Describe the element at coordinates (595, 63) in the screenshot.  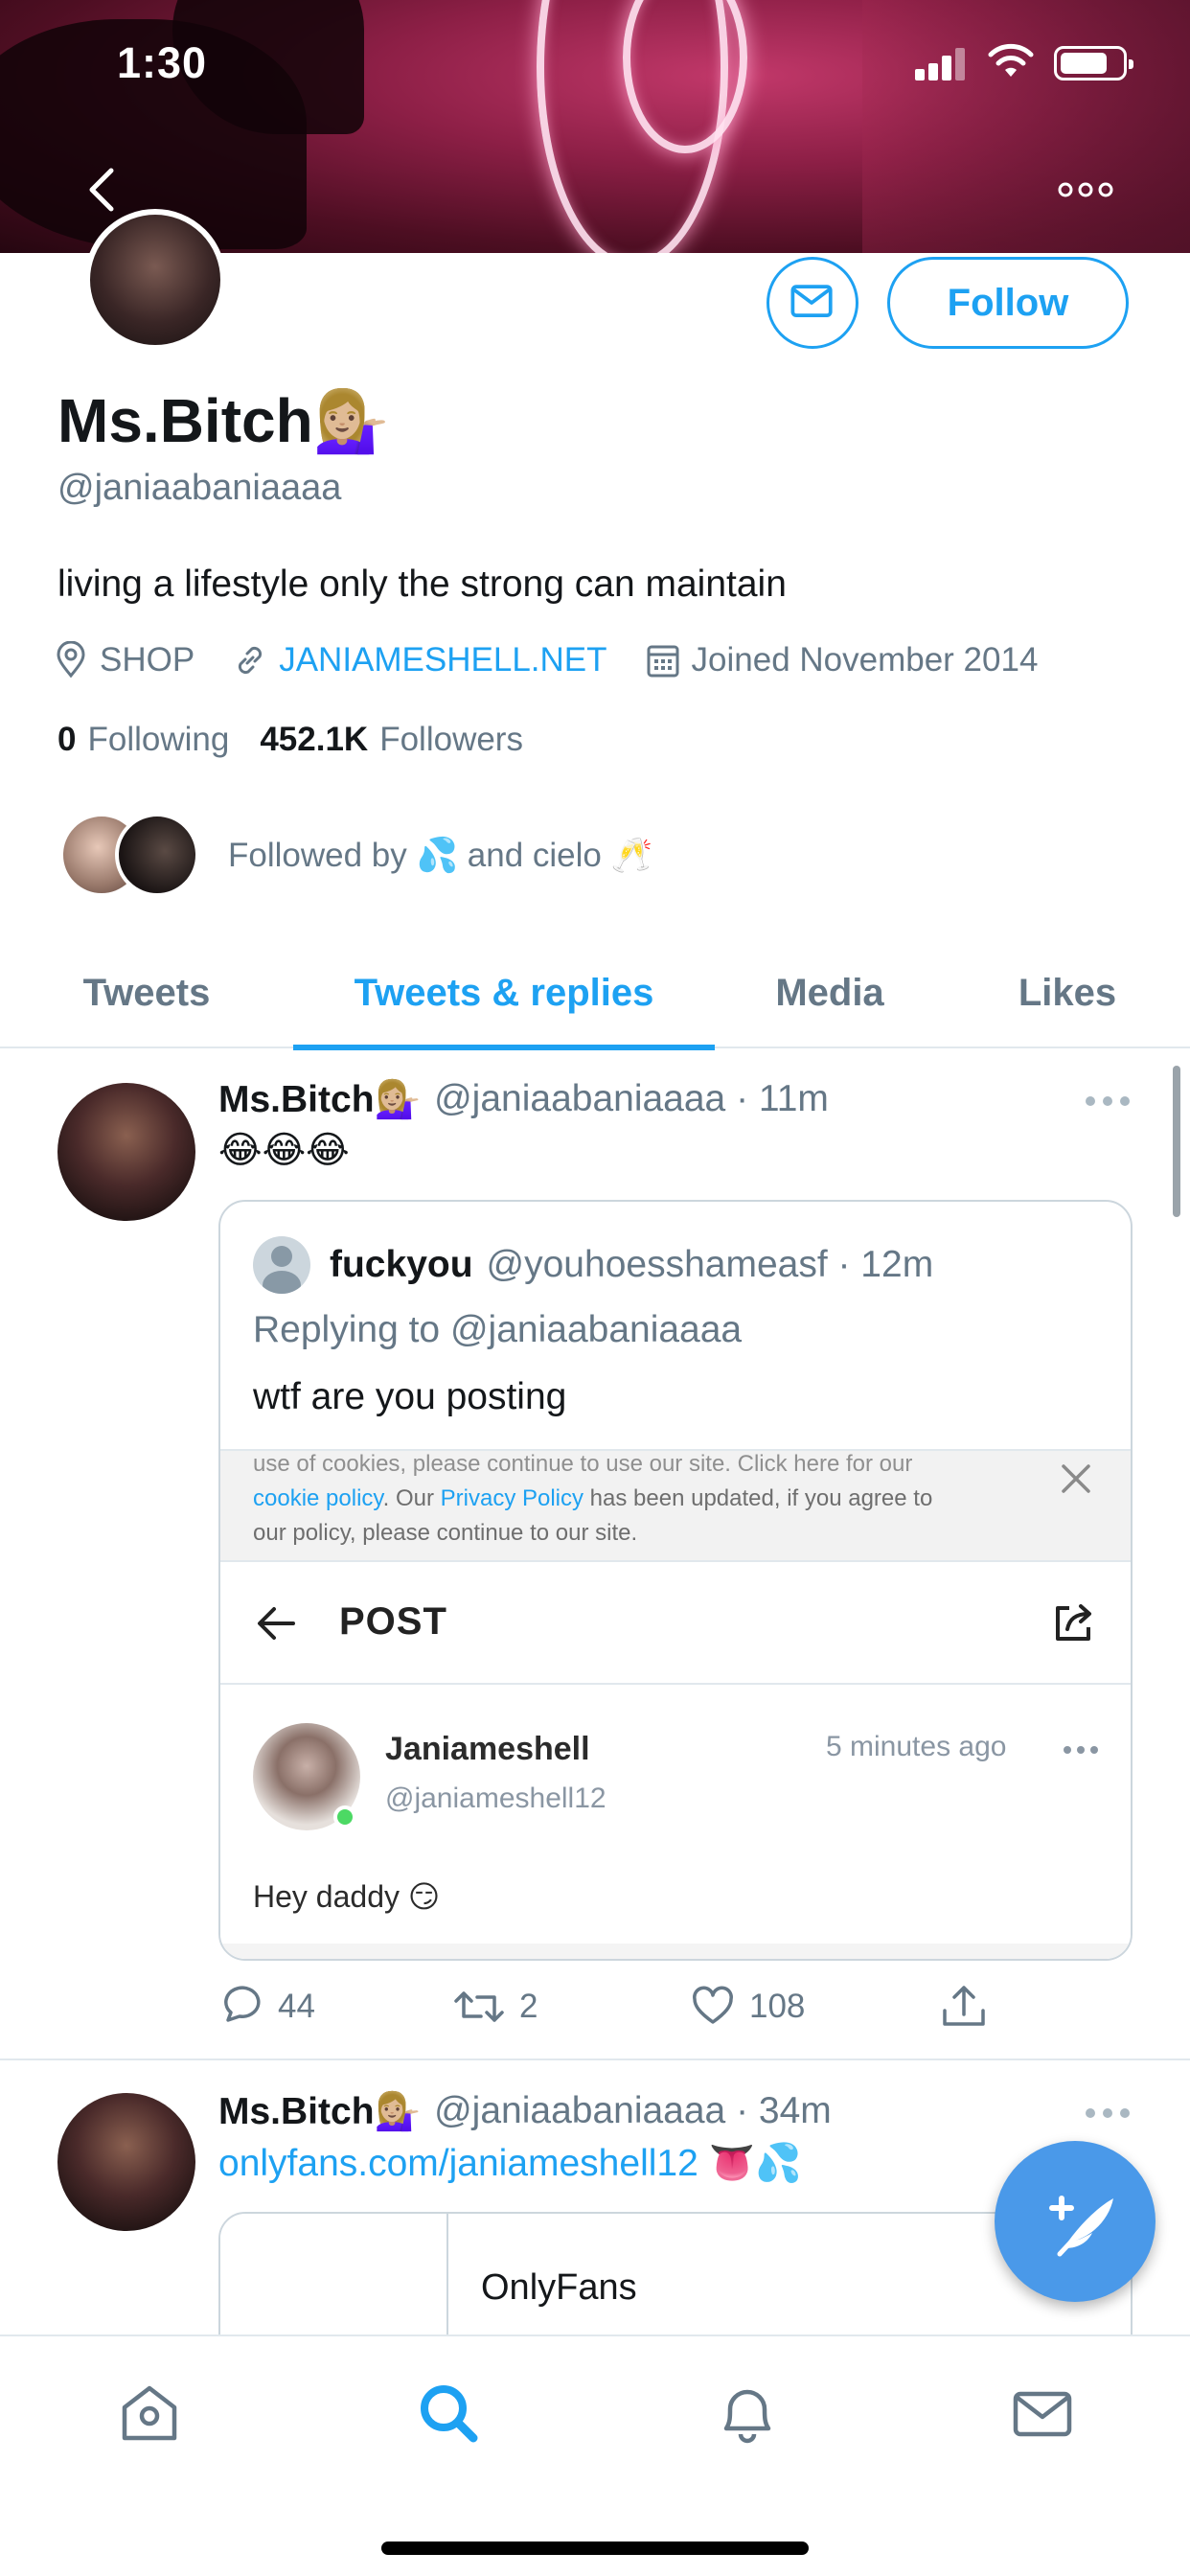
I see `status-bar: 1:30` at that location.